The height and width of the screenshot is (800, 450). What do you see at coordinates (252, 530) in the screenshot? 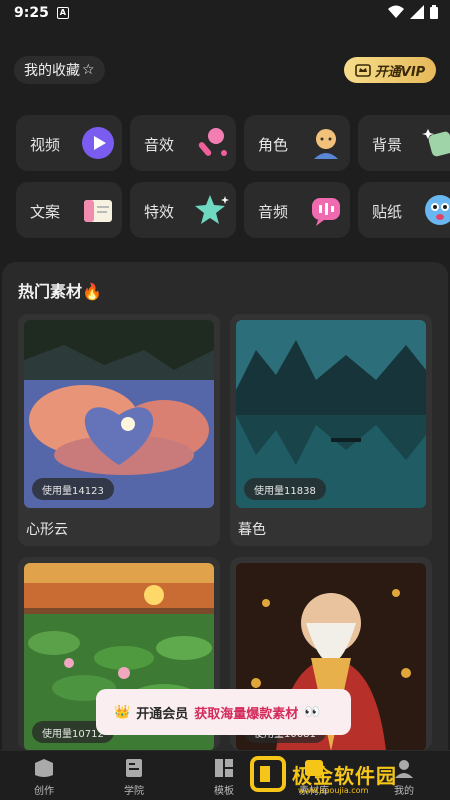
I see `material-name: 暮色` at bounding box center [252, 530].